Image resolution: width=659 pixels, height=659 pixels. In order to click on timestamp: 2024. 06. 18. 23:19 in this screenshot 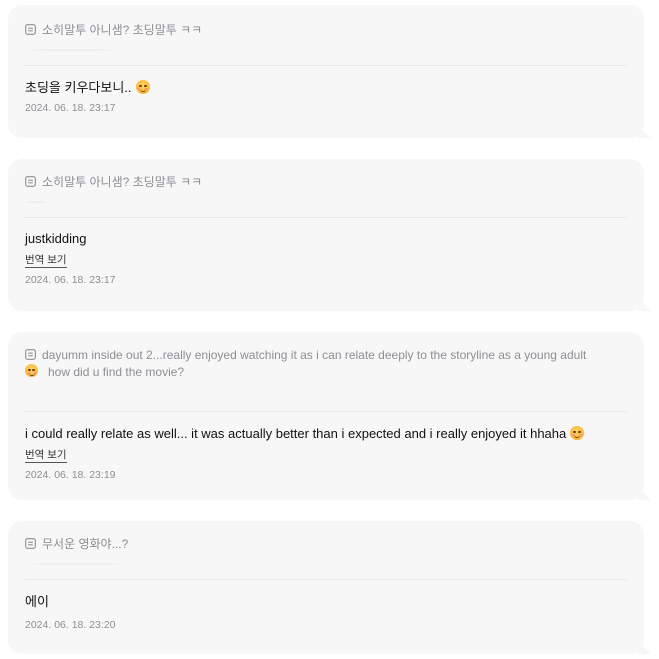, I will do `click(70, 475)`.